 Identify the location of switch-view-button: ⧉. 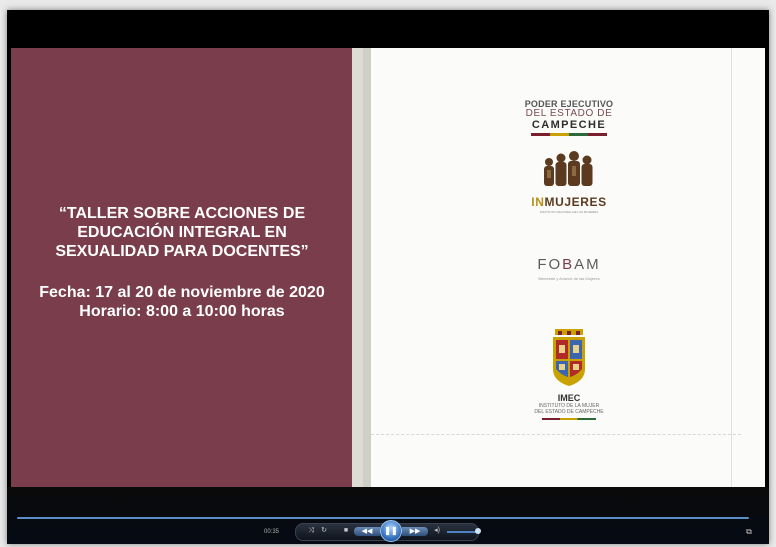
(749, 532).